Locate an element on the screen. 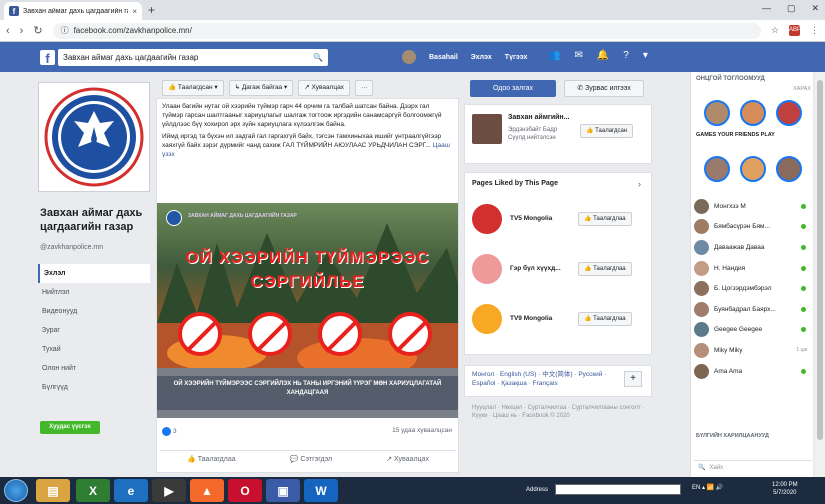 The height and width of the screenshot is (504, 825). post-comment-button: 💬 Сэтгэгдэл is located at coordinates (311, 459).